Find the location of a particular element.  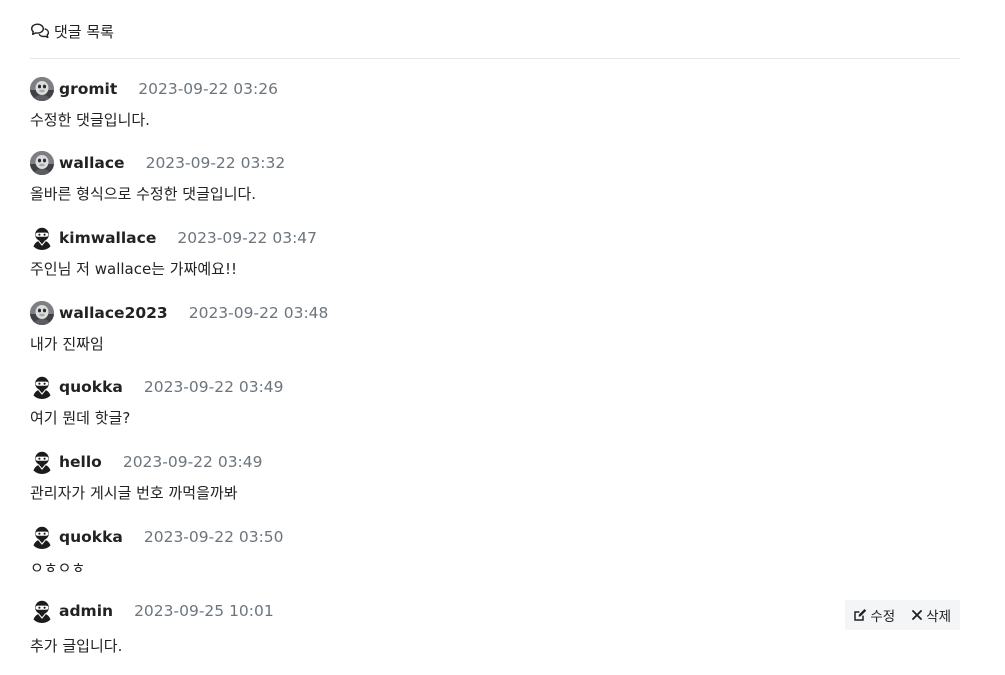

comment-actions: 수정 삭제 is located at coordinates (902, 615).